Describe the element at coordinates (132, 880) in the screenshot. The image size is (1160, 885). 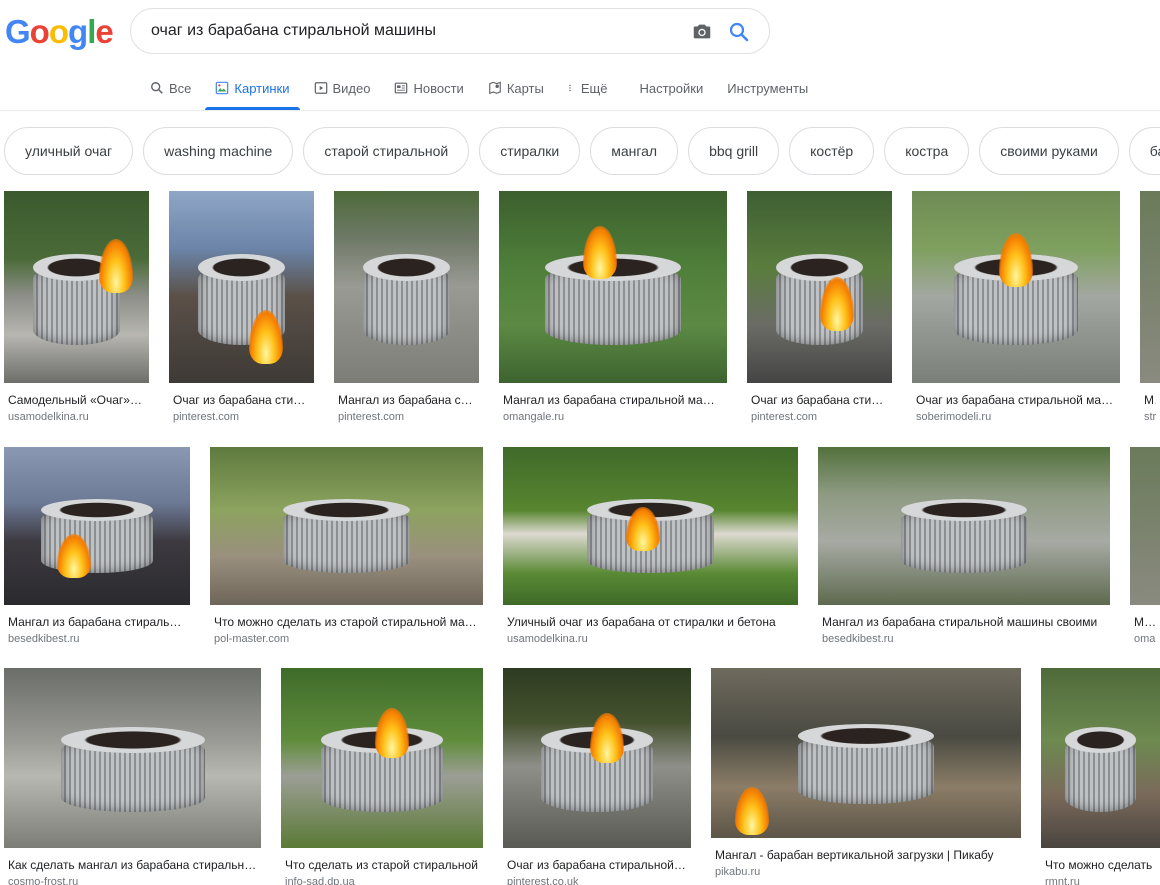
I see `result-source: cosmo-frost.ru` at that location.